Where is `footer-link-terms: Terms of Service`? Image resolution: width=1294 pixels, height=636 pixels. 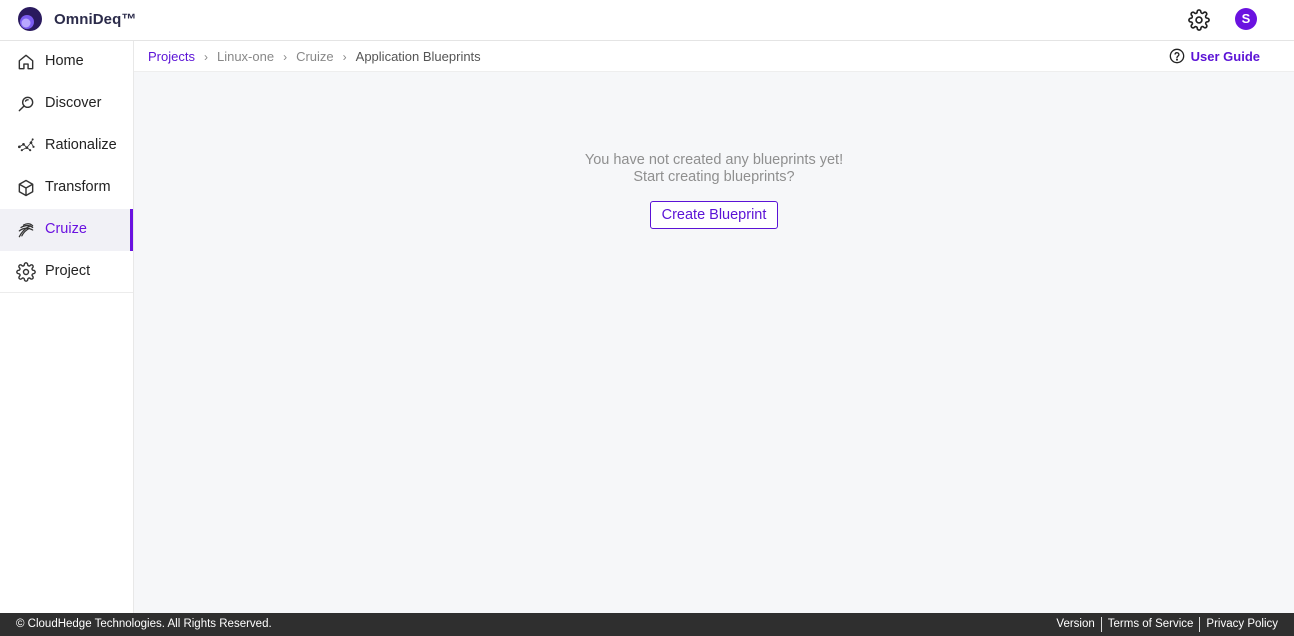
footer-link-terms: Terms of Service is located at coordinates (1150, 624).